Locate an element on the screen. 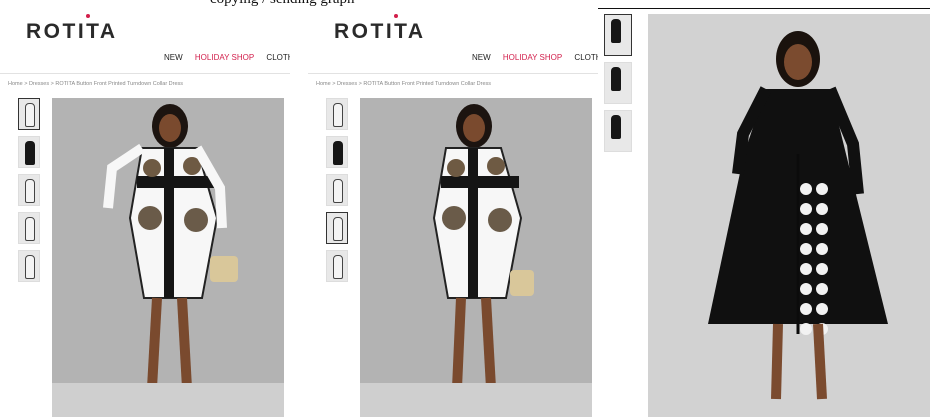 This screenshot has width=930, height=417. logo-accent-dot is located at coordinates (88, 16).